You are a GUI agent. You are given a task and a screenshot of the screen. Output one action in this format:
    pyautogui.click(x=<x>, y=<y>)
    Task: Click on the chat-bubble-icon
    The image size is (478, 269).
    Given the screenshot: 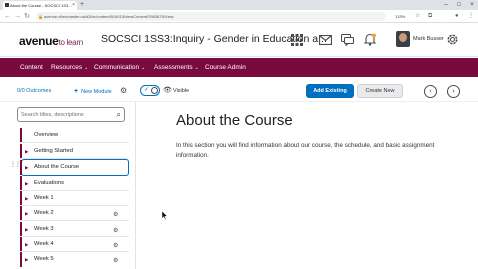 What is the action you would take?
    pyautogui.click(x=347, y=40)
    